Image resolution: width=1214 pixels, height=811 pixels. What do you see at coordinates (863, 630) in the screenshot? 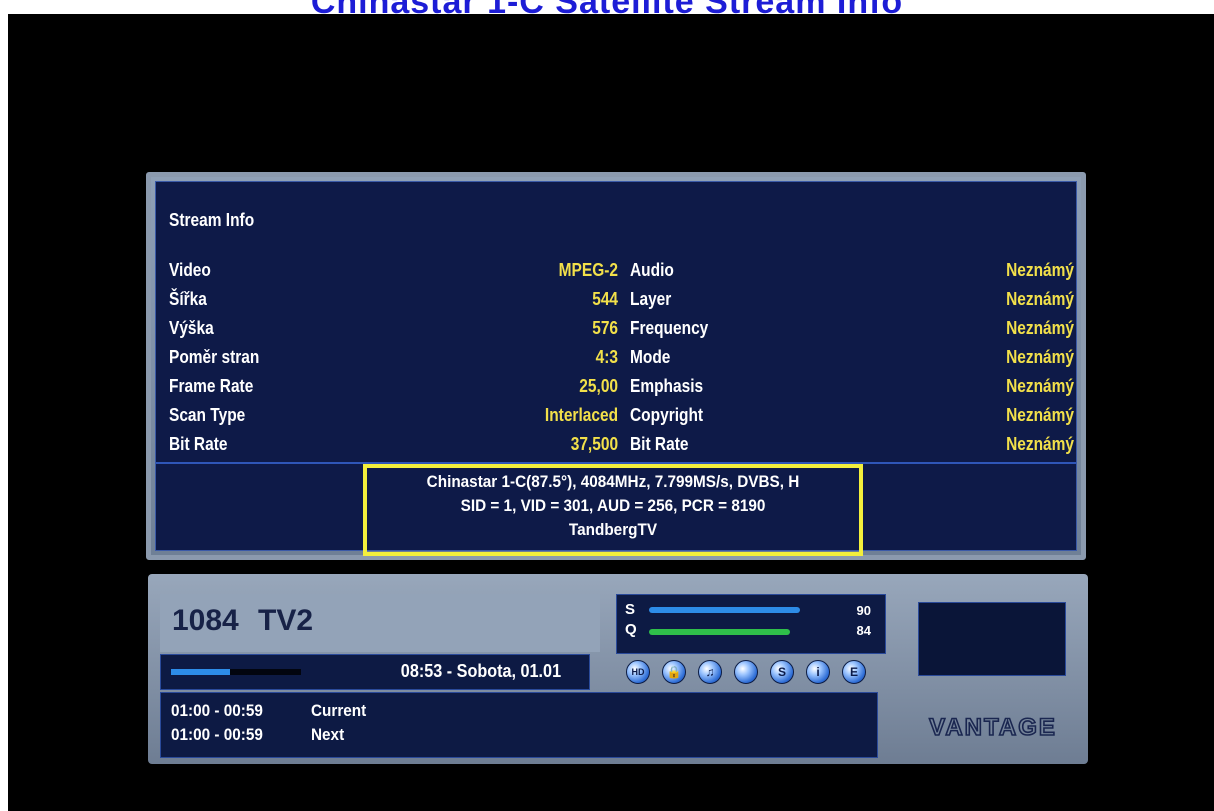
I see `signal-quality-value: 84` at bounding box center [863, 630].